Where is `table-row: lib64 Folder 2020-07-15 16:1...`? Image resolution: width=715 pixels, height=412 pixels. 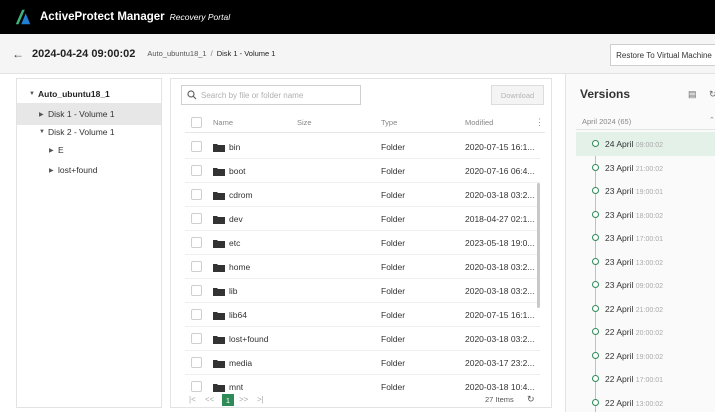 table-row: lib64 Folder 2020-07-15 16:1... is located at coordinates (362, 315).